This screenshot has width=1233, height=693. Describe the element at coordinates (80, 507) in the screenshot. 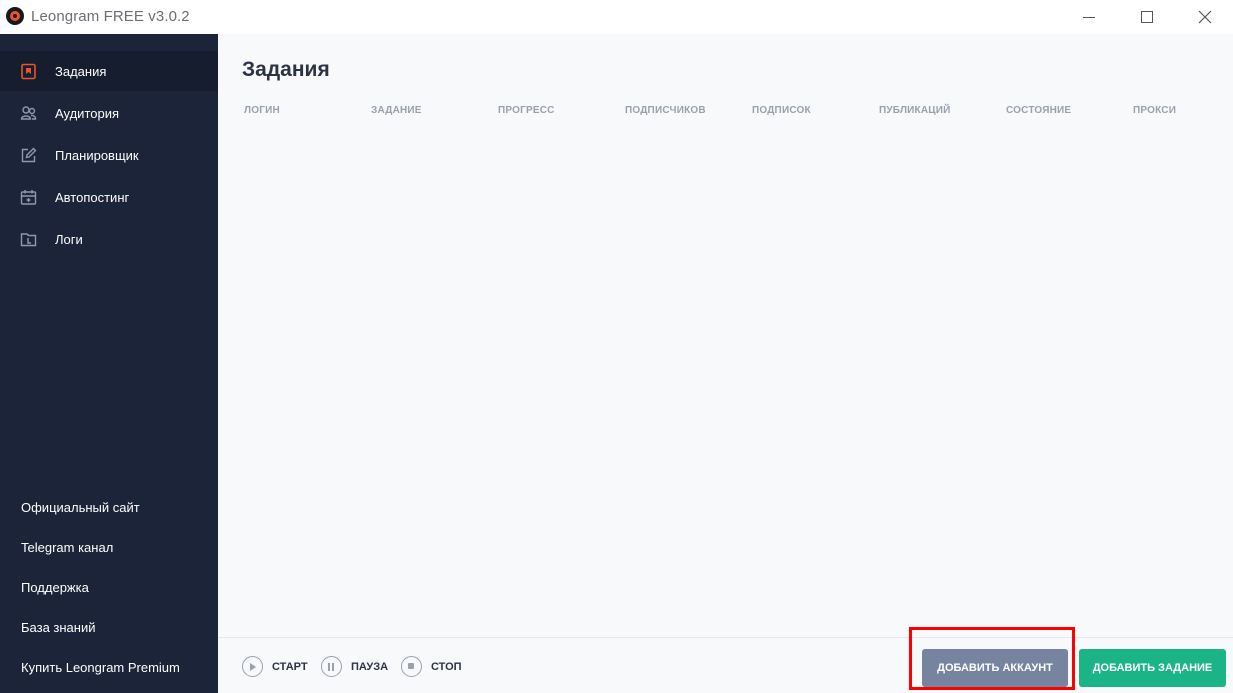

I see `official-site-link: Официальный сайт` at that location.